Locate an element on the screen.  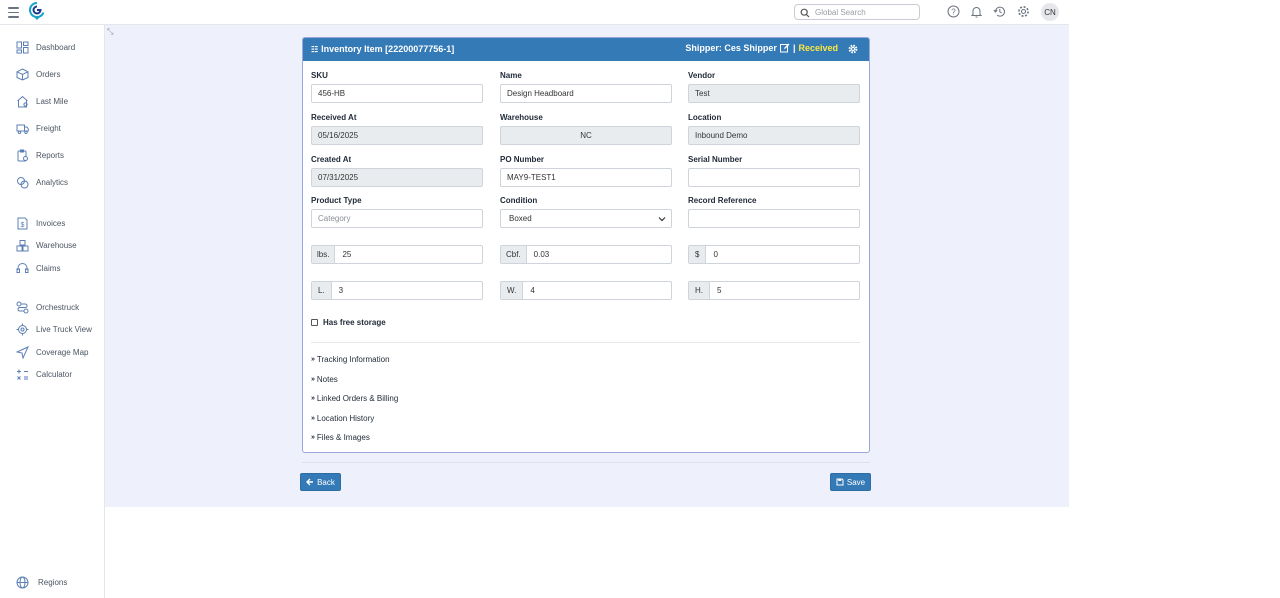
sidebar-item-coverage-map: Coverage Map is located at coordinates (52, 352).